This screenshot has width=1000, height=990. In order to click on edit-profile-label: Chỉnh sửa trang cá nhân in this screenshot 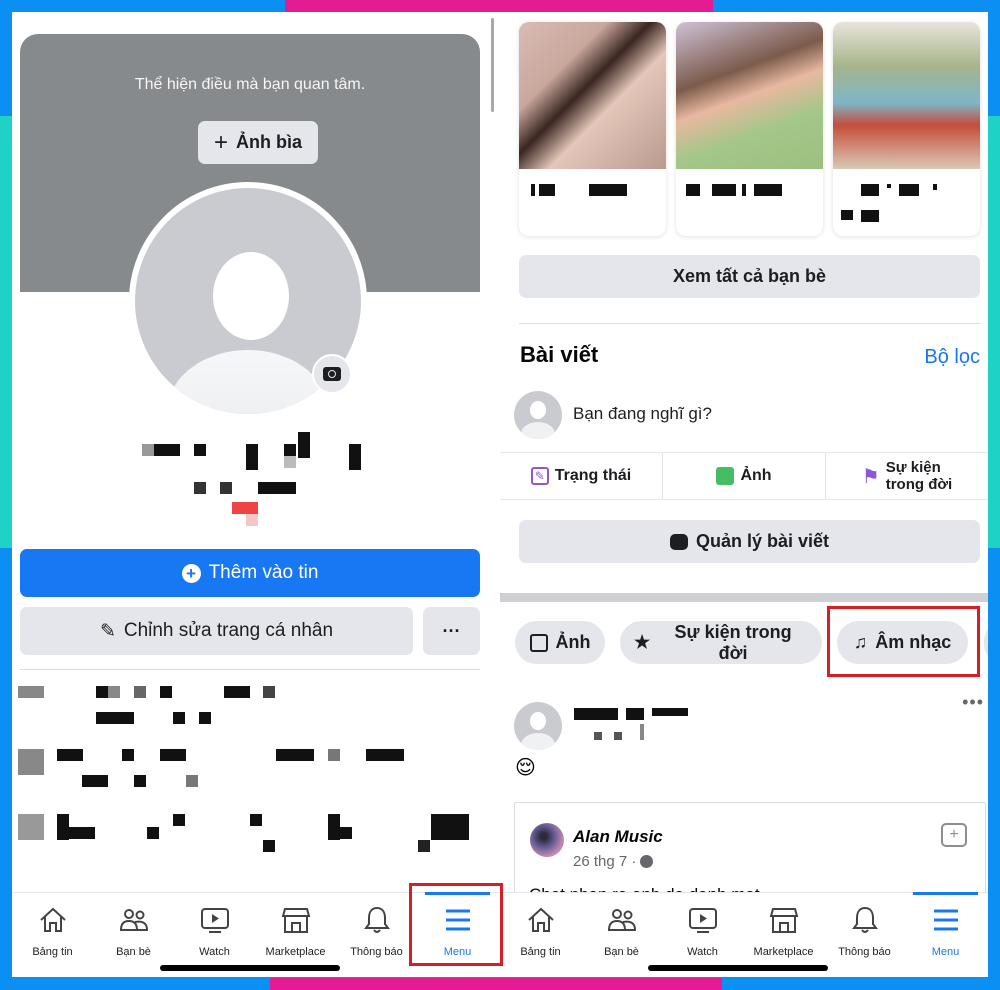, I will do `click(228, 630)`.